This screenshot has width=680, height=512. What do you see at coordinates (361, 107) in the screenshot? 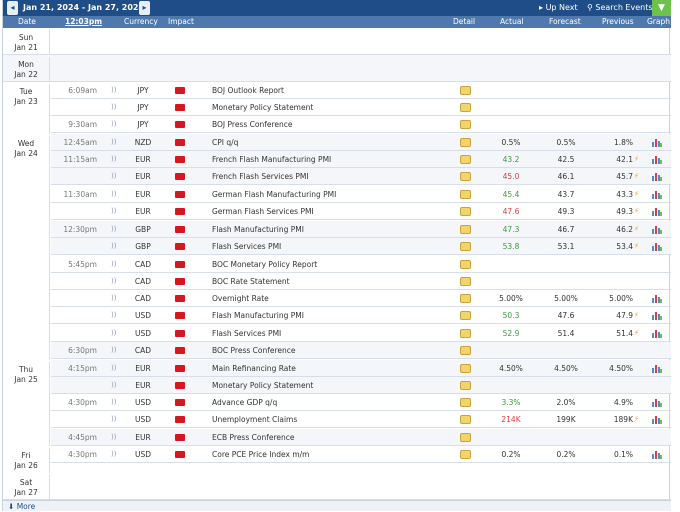
I see `event-row: )) JPY Monetary Policy Statement` at bounding box center [361, 107].